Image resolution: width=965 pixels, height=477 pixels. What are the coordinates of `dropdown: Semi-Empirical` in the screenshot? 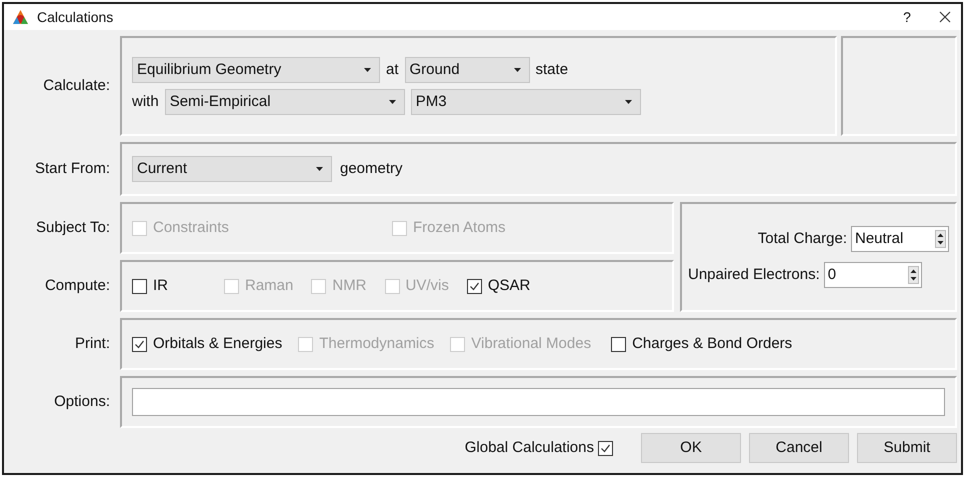 It's located at (284, 102).